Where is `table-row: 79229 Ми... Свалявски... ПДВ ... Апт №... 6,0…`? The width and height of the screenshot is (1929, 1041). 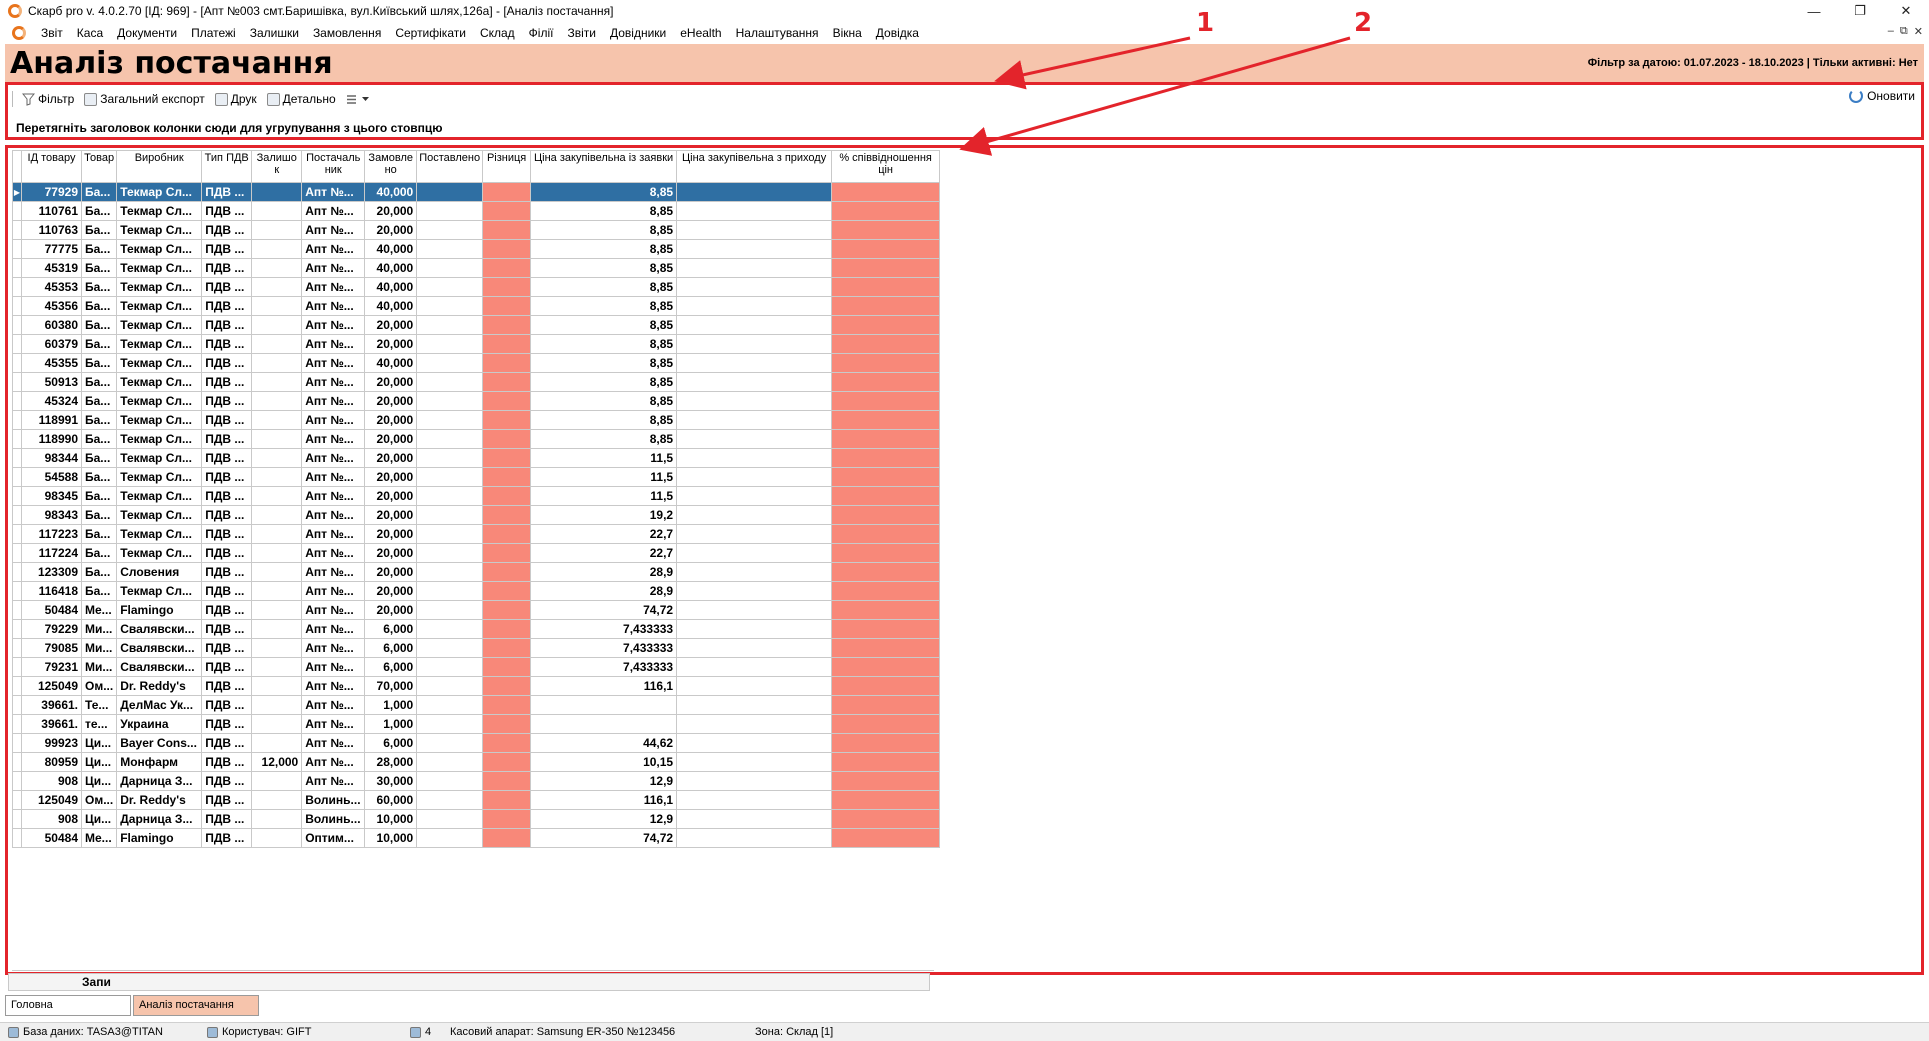
table-row: 79229 Ми... Свалявски... ПДВ ... Апт №... 6,0… is located at coordinates (476, 629).